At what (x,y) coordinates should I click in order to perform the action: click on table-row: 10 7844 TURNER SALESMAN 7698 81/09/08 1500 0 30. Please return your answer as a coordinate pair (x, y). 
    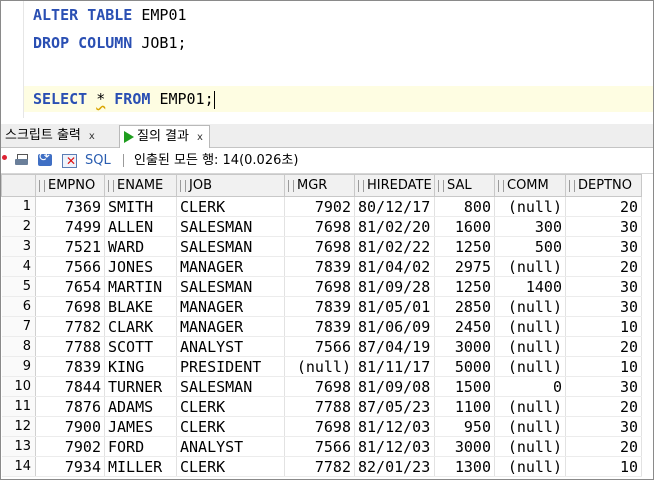
    Looking at the image, I should click on (321, 386).